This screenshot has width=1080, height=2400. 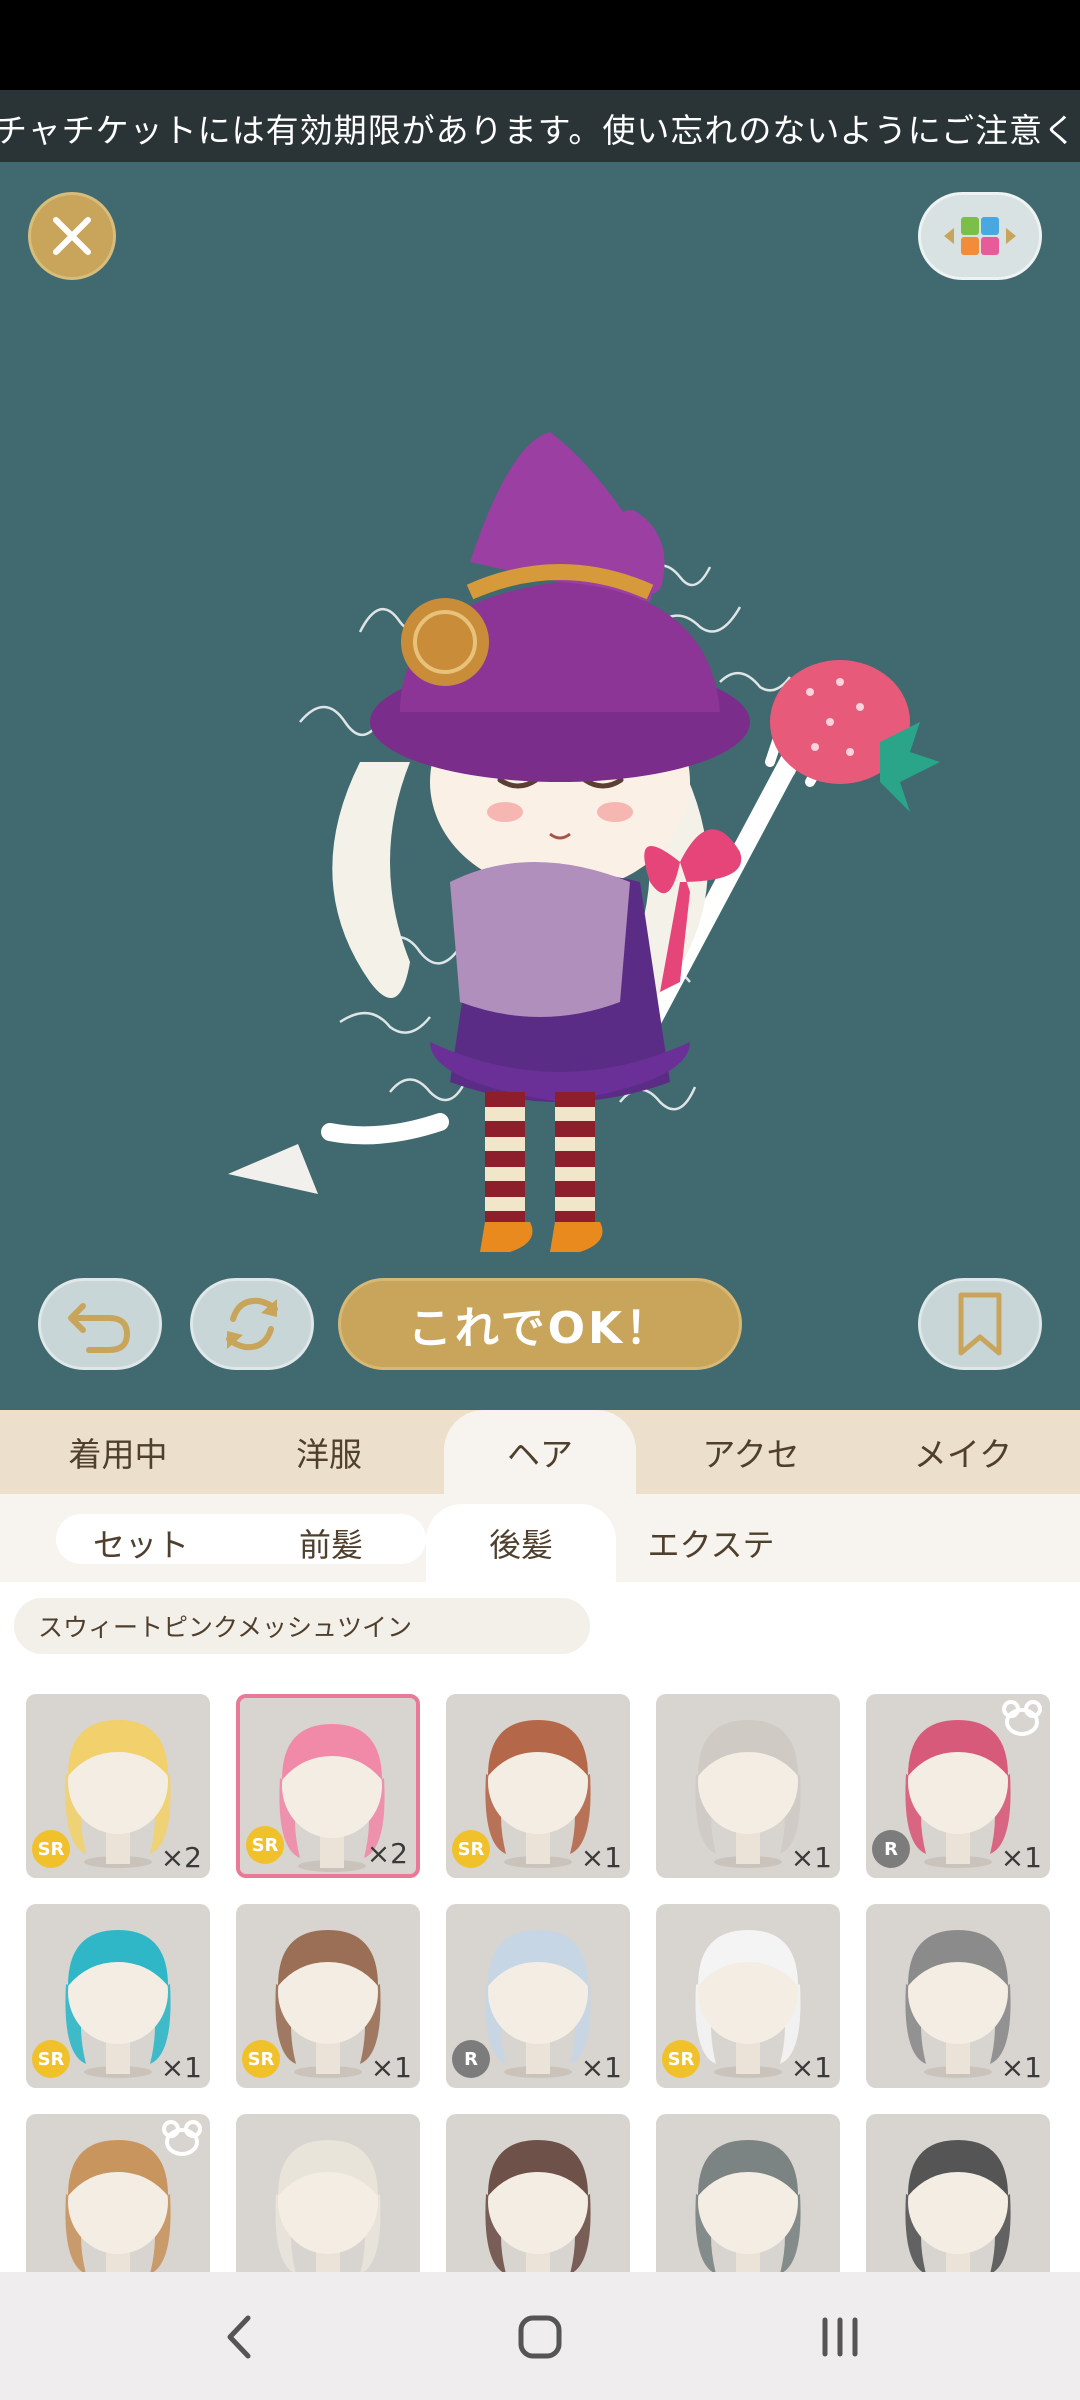 I want to click on status-bar, so click(x=540, y=45).